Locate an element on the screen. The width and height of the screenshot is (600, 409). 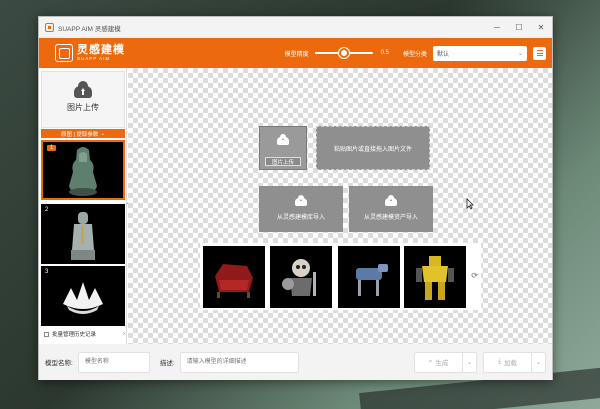
window-title: SUAPP AIM 灵感建模 is located at coordinates (89, 29).